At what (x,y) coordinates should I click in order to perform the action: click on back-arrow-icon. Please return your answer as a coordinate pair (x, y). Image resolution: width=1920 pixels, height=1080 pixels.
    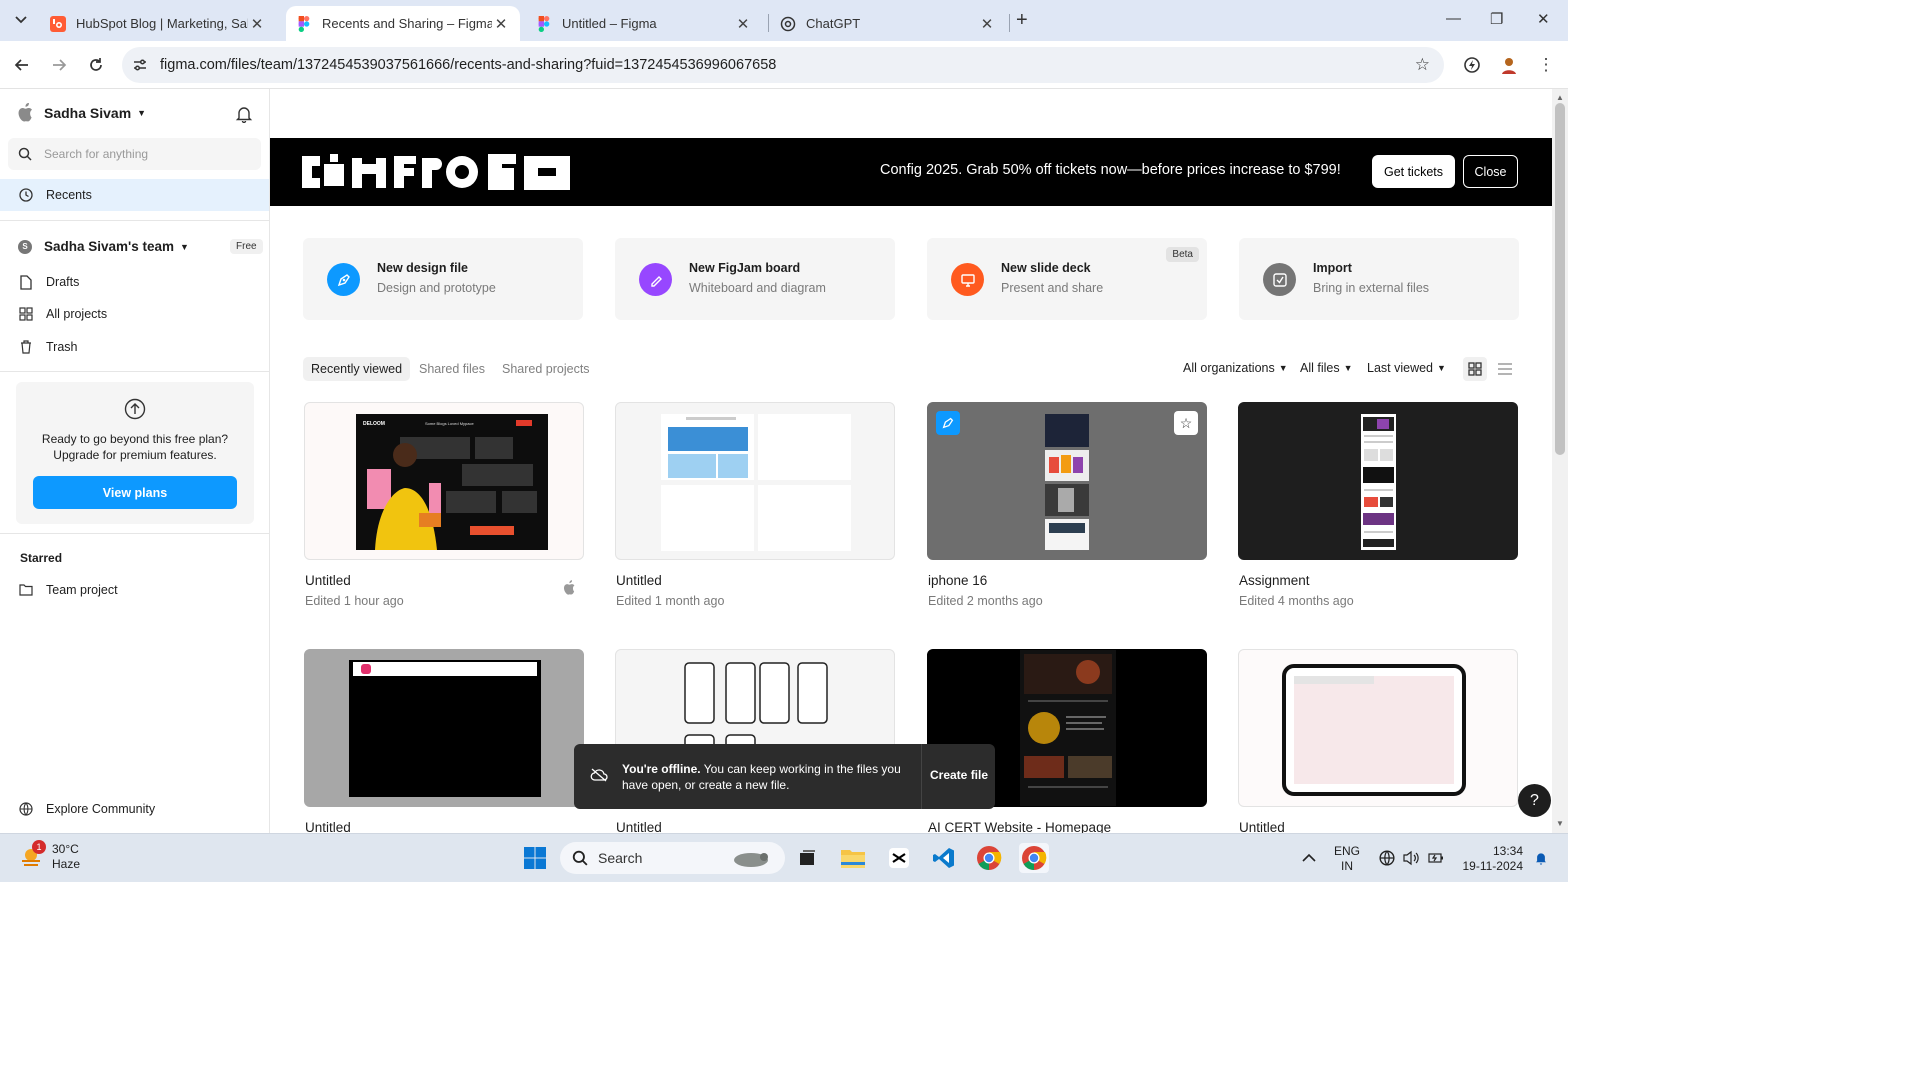
    Looking at the image, I should click on (22, 65).